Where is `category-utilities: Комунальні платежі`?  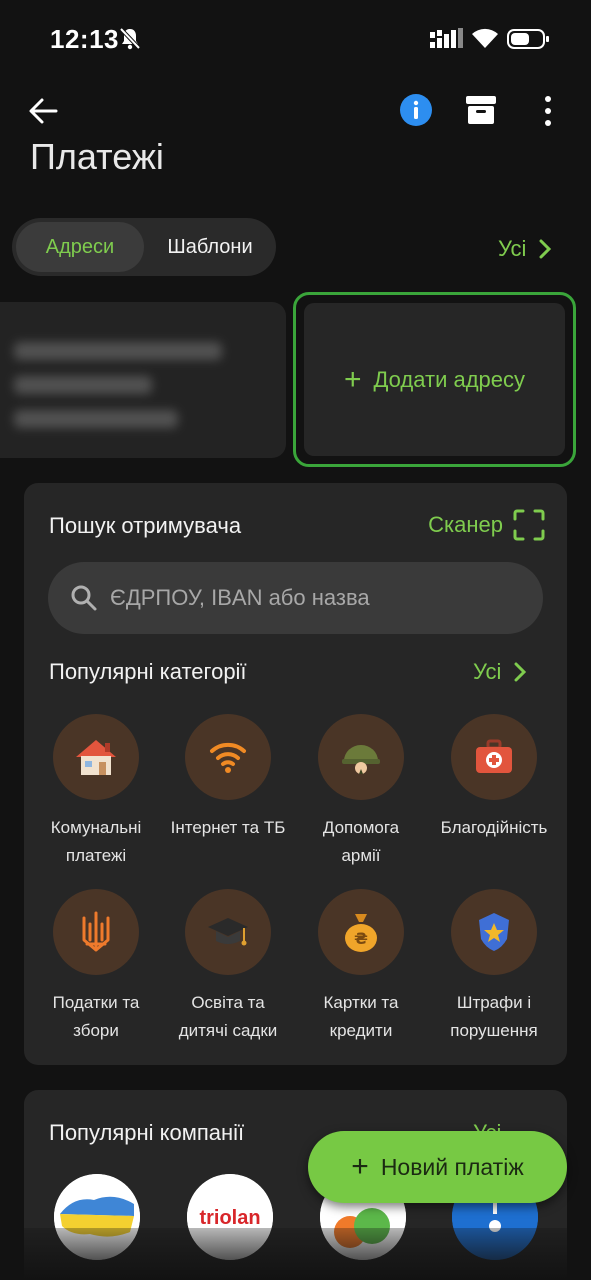 category-utilities: Комунальні платежі is located at coordinates (96, 792).